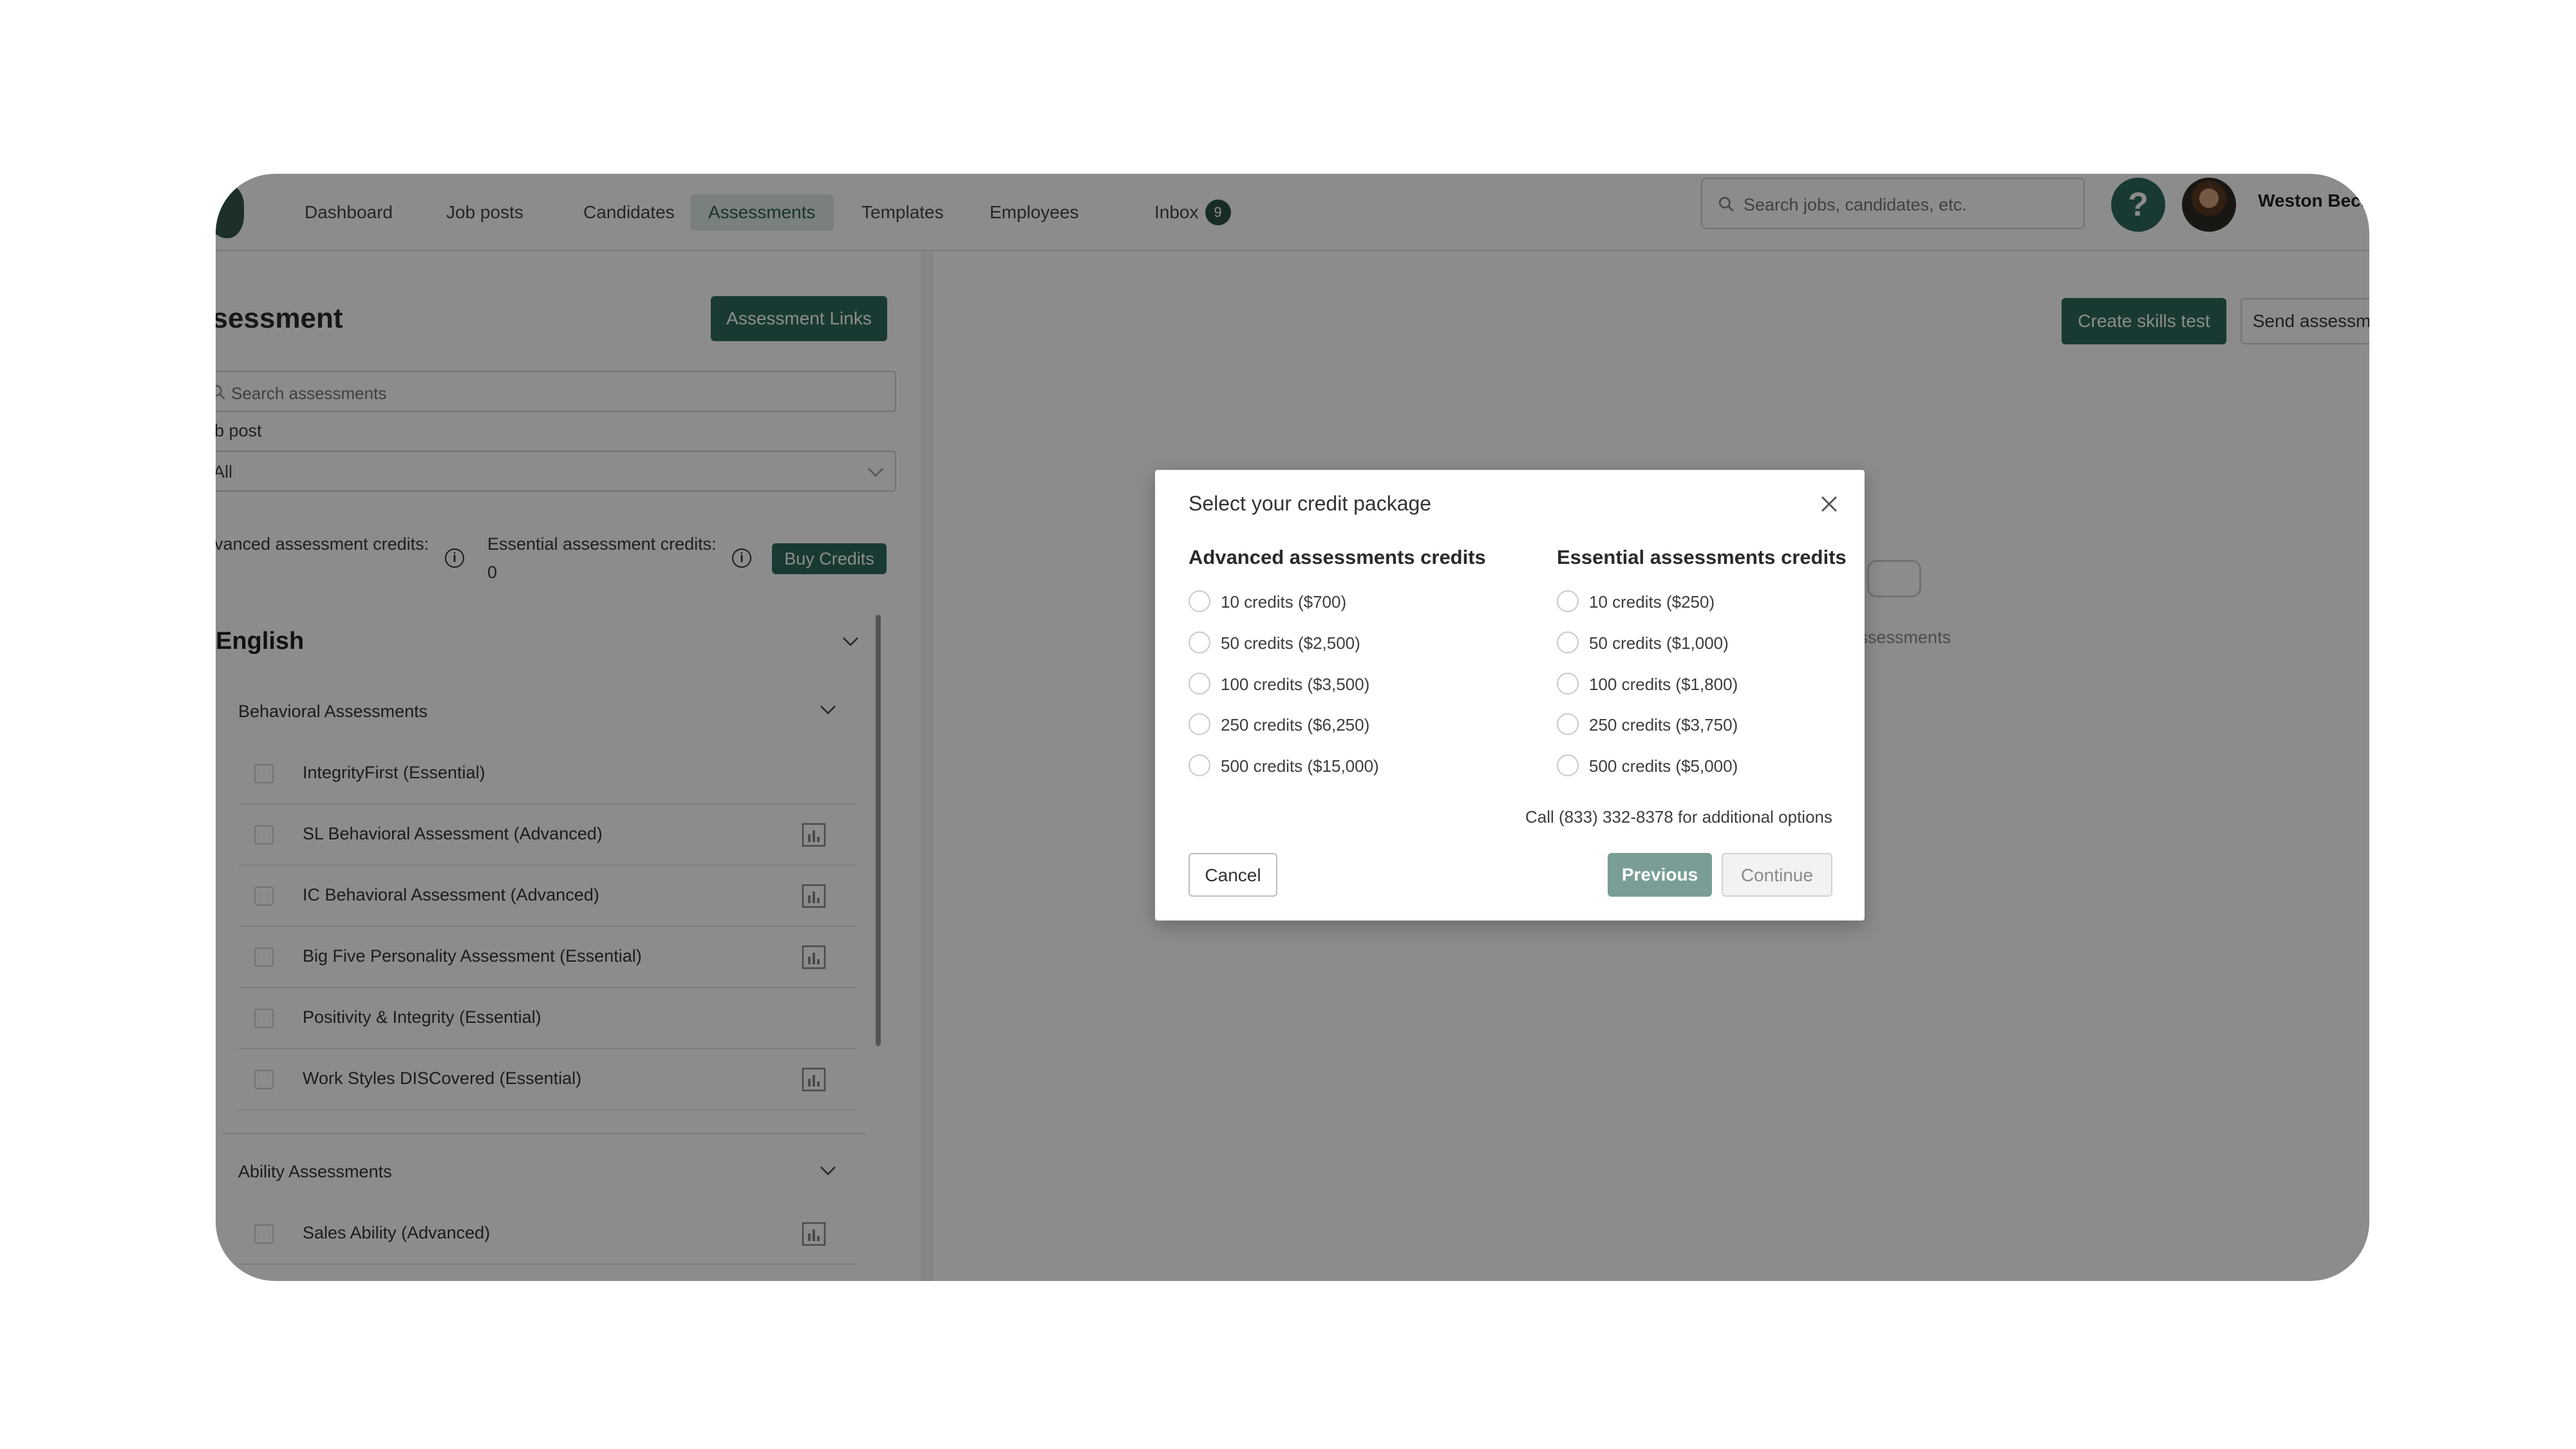 The width and height of the screenshot is (2576, 1449). What do you see at coordinates (1663, 766) in the screenshot?
I see `option-label: 500 credits ($5,000)` at bounding box center [1663, 766].